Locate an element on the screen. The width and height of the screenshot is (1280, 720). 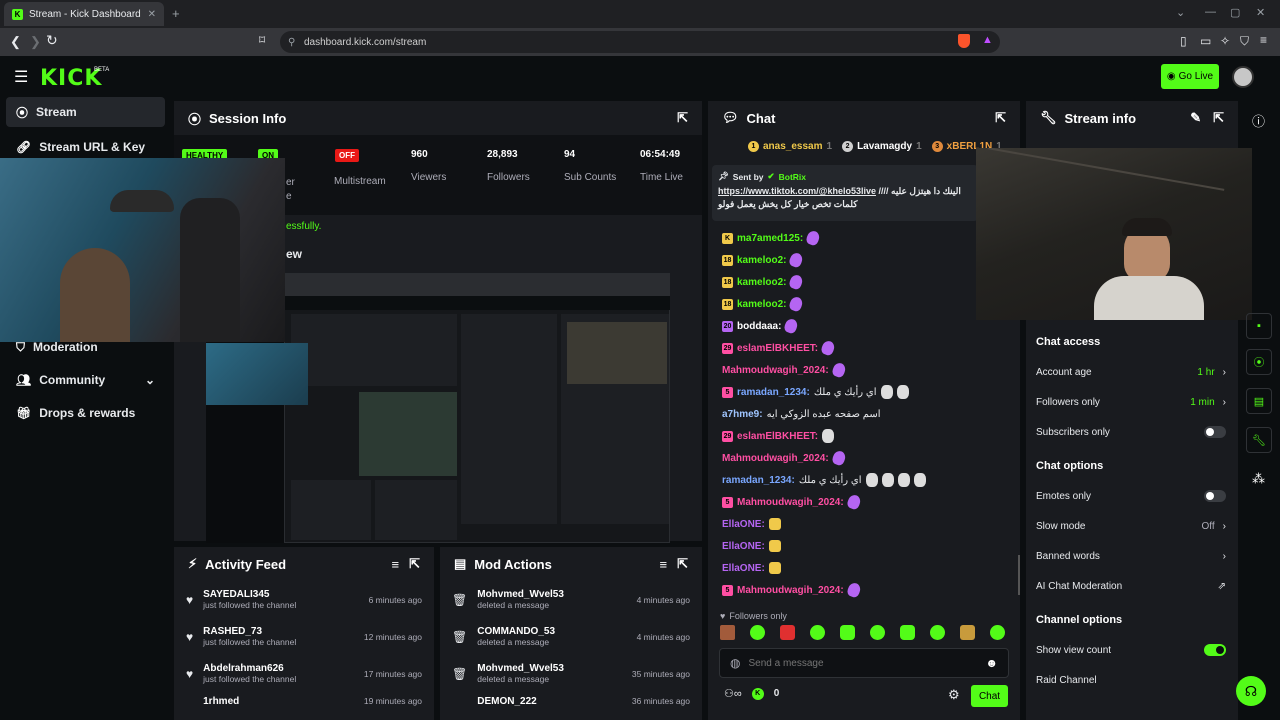
maximize-icon: ▢ is located at coordinates (1235, 12).